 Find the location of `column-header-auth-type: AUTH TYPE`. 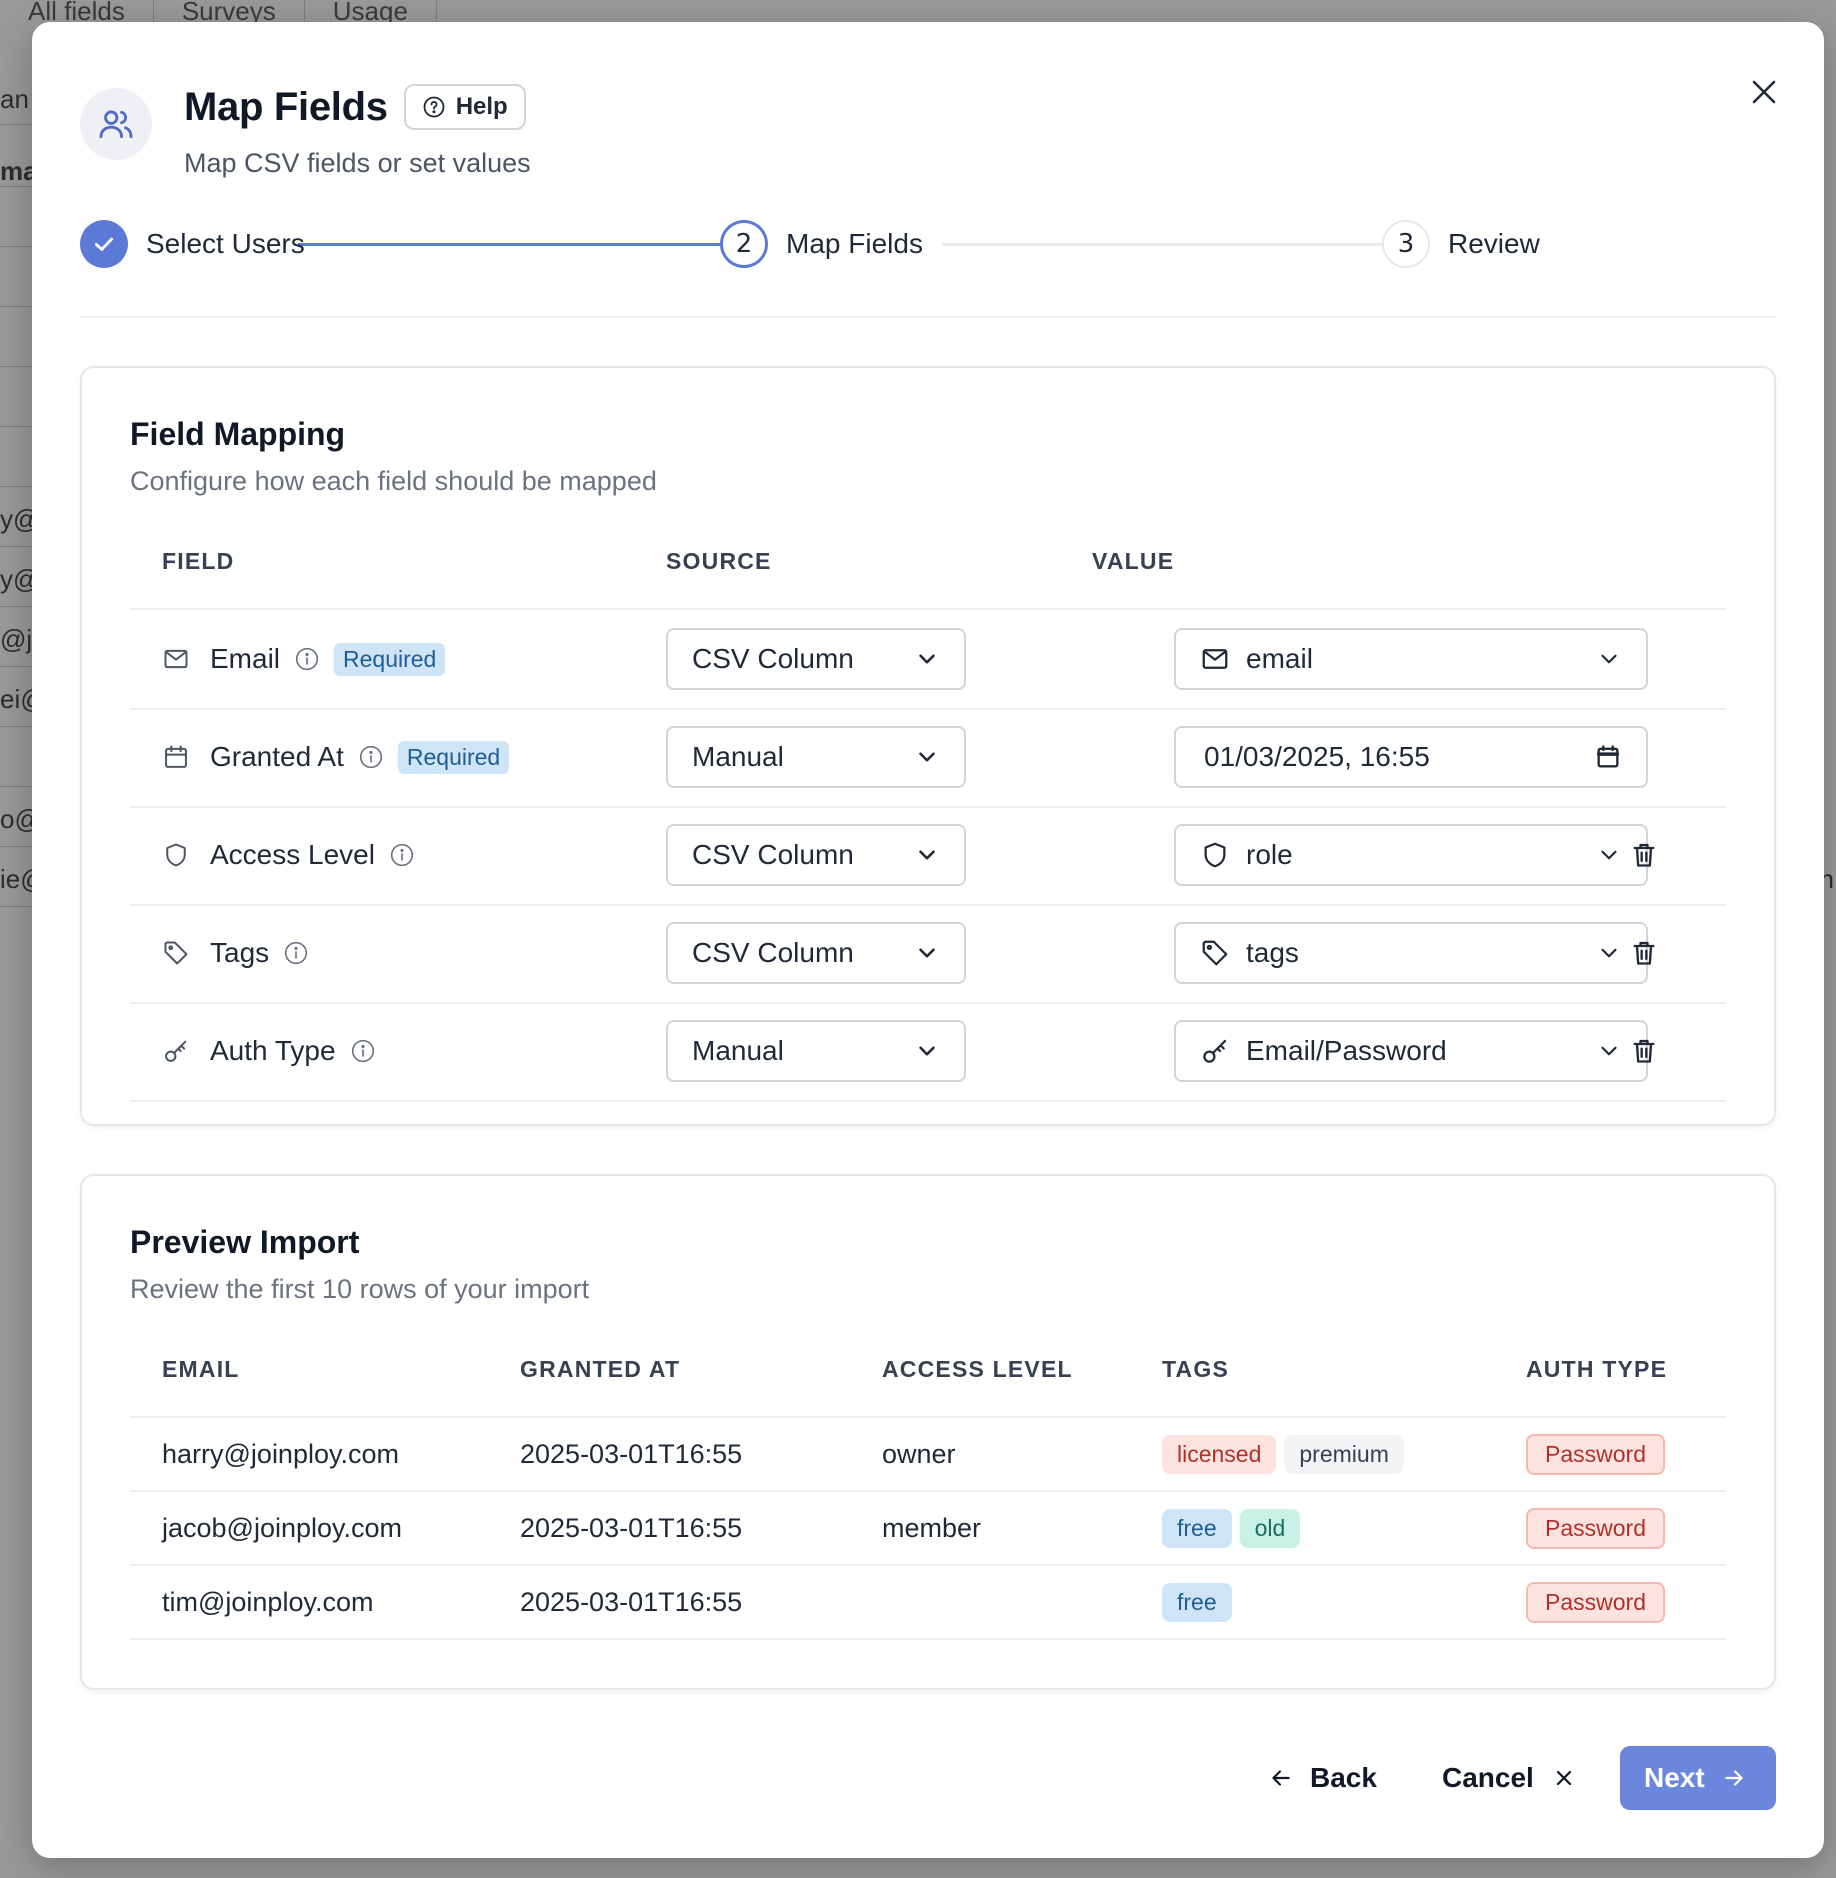

column-header-auth-type: AUTH TYPE is located at coordinates (1597, 1369).